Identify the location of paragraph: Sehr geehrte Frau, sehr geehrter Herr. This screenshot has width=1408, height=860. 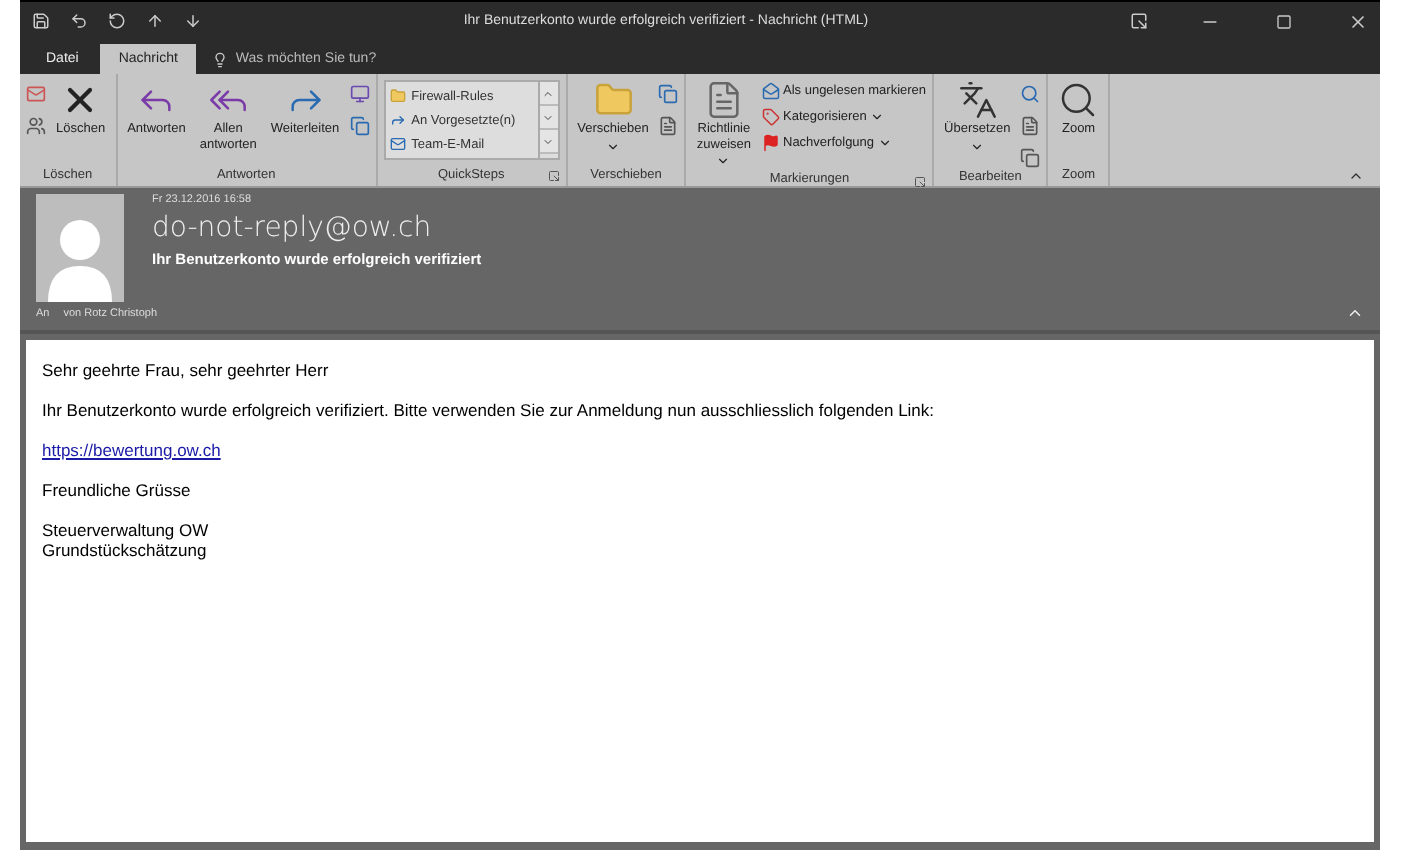
(186, 370).